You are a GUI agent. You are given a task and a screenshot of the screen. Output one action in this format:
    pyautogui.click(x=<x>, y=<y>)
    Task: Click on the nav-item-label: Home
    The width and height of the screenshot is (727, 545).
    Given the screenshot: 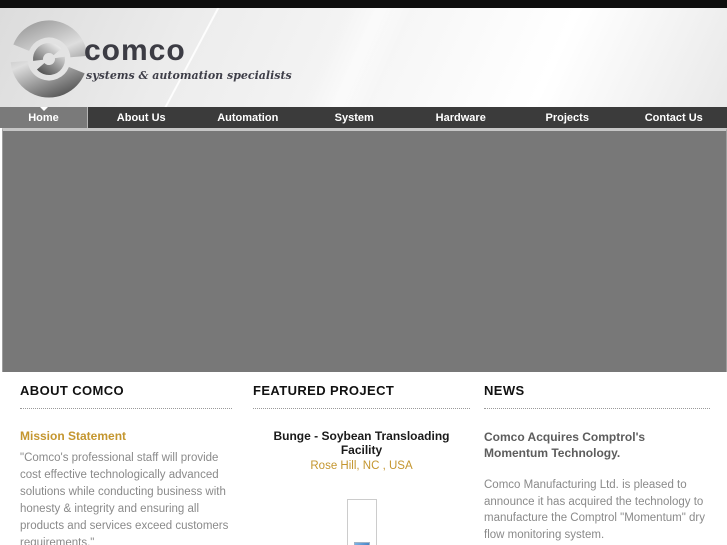 What is the action you would take?
    pyautogui.click(x=43, y=117)
    